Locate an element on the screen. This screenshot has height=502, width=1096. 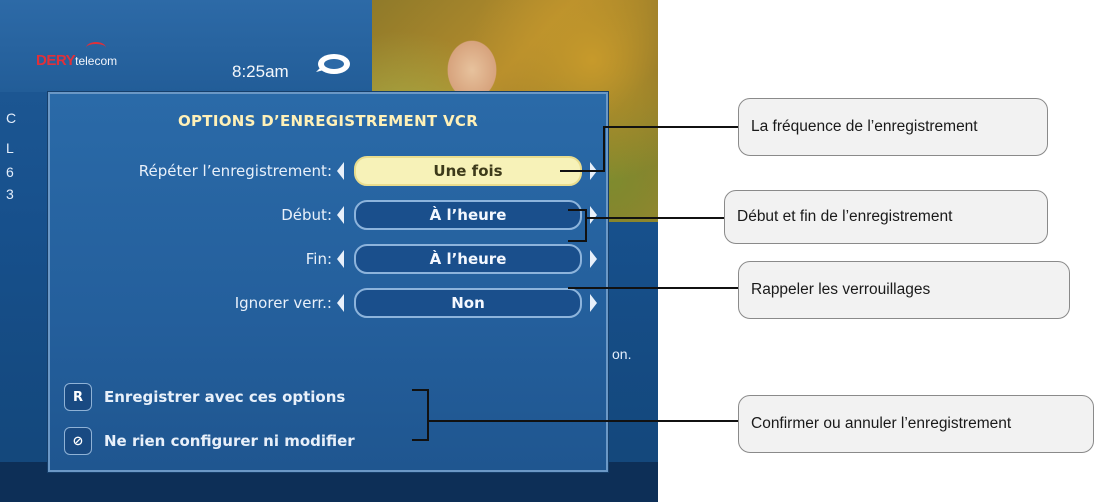
callout-frequency: La fréquence de l’enregistrement is located at coordinates (893, 127).